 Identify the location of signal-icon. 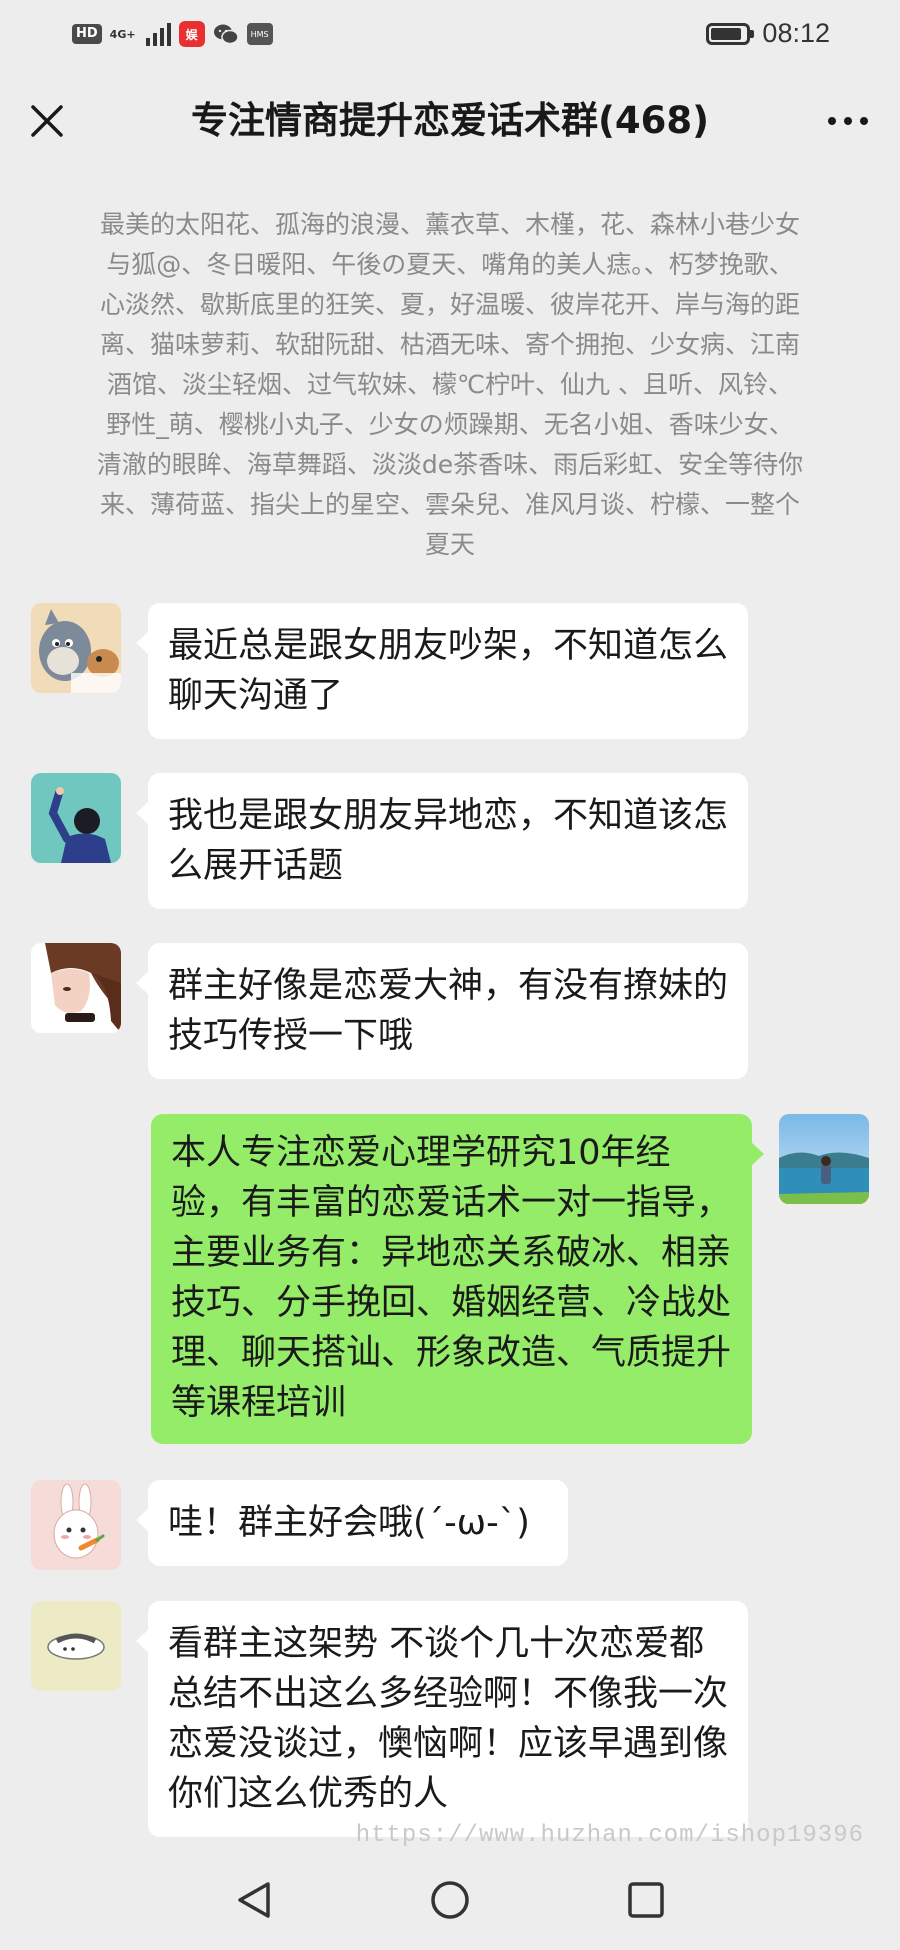
(158, 34).